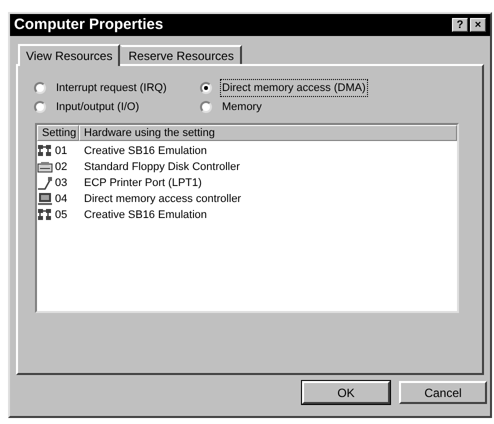 Image resolution: width=494 pixels, height=424 pixels. Describe the element at coordinates (97, 107) in the screenshot. I see `radio-label: Input/output (I/O)` at that location.